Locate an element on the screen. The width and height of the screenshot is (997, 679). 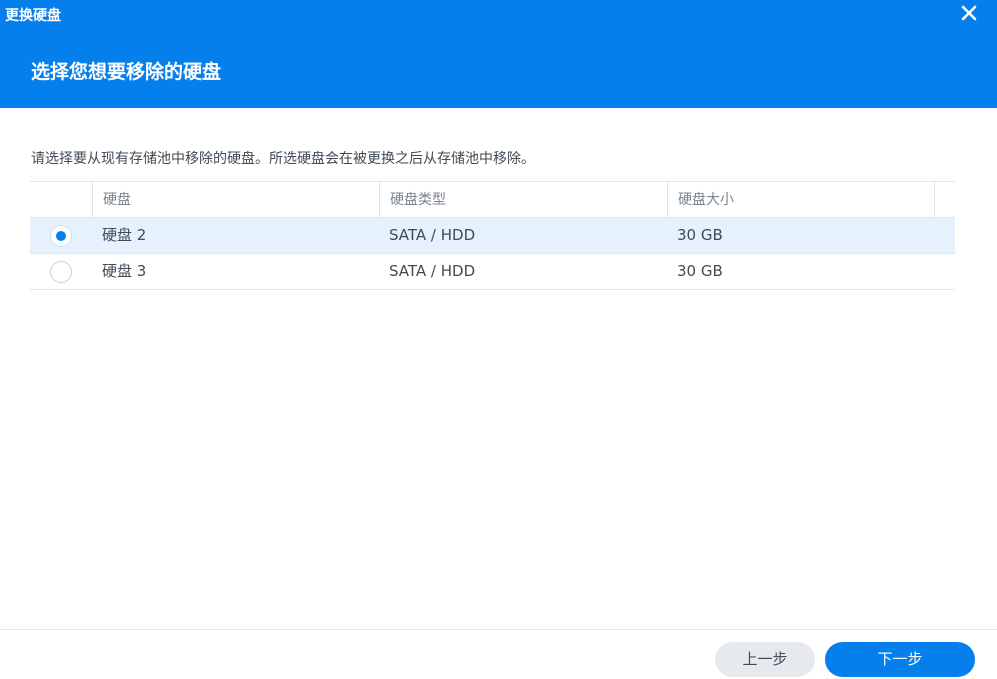
column-header-select is located at coordinates (61, 200).